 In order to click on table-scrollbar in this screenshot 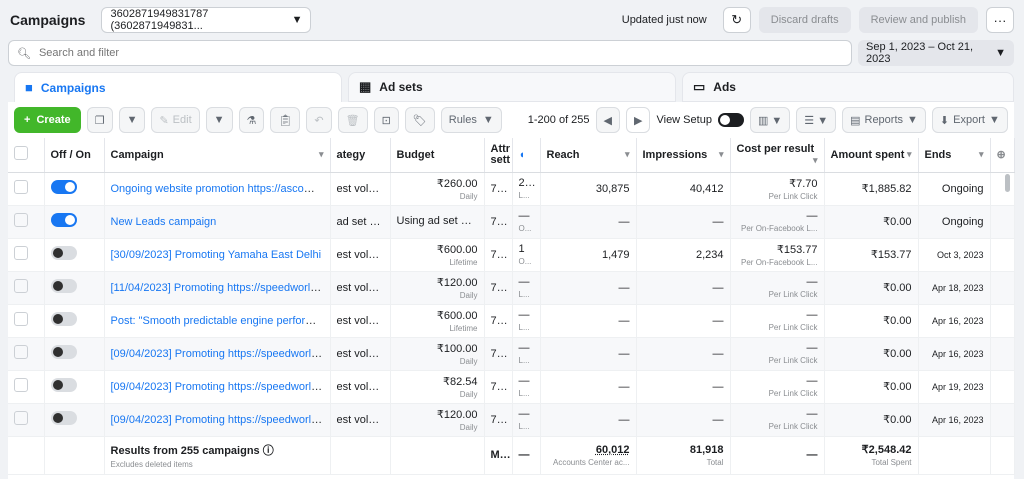, I will do `click(1007, 183)`.